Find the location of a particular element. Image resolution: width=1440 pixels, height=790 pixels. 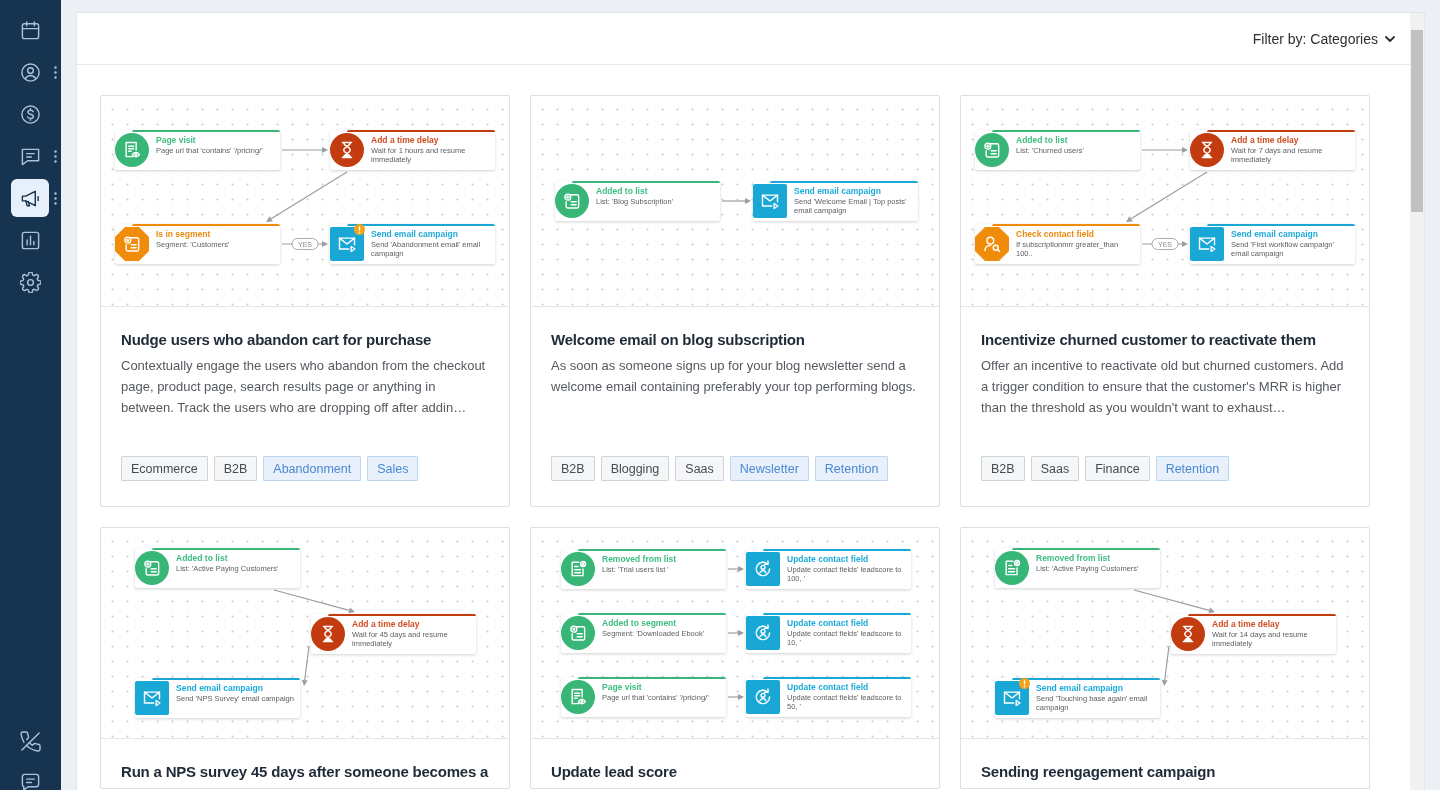

category-tag: Sales is located at coordinates (393, 468).